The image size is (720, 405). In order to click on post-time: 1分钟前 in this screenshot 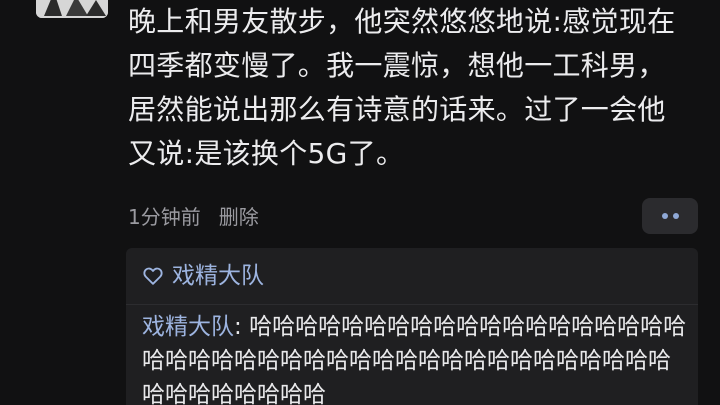, I will do `click(164, 217)`.